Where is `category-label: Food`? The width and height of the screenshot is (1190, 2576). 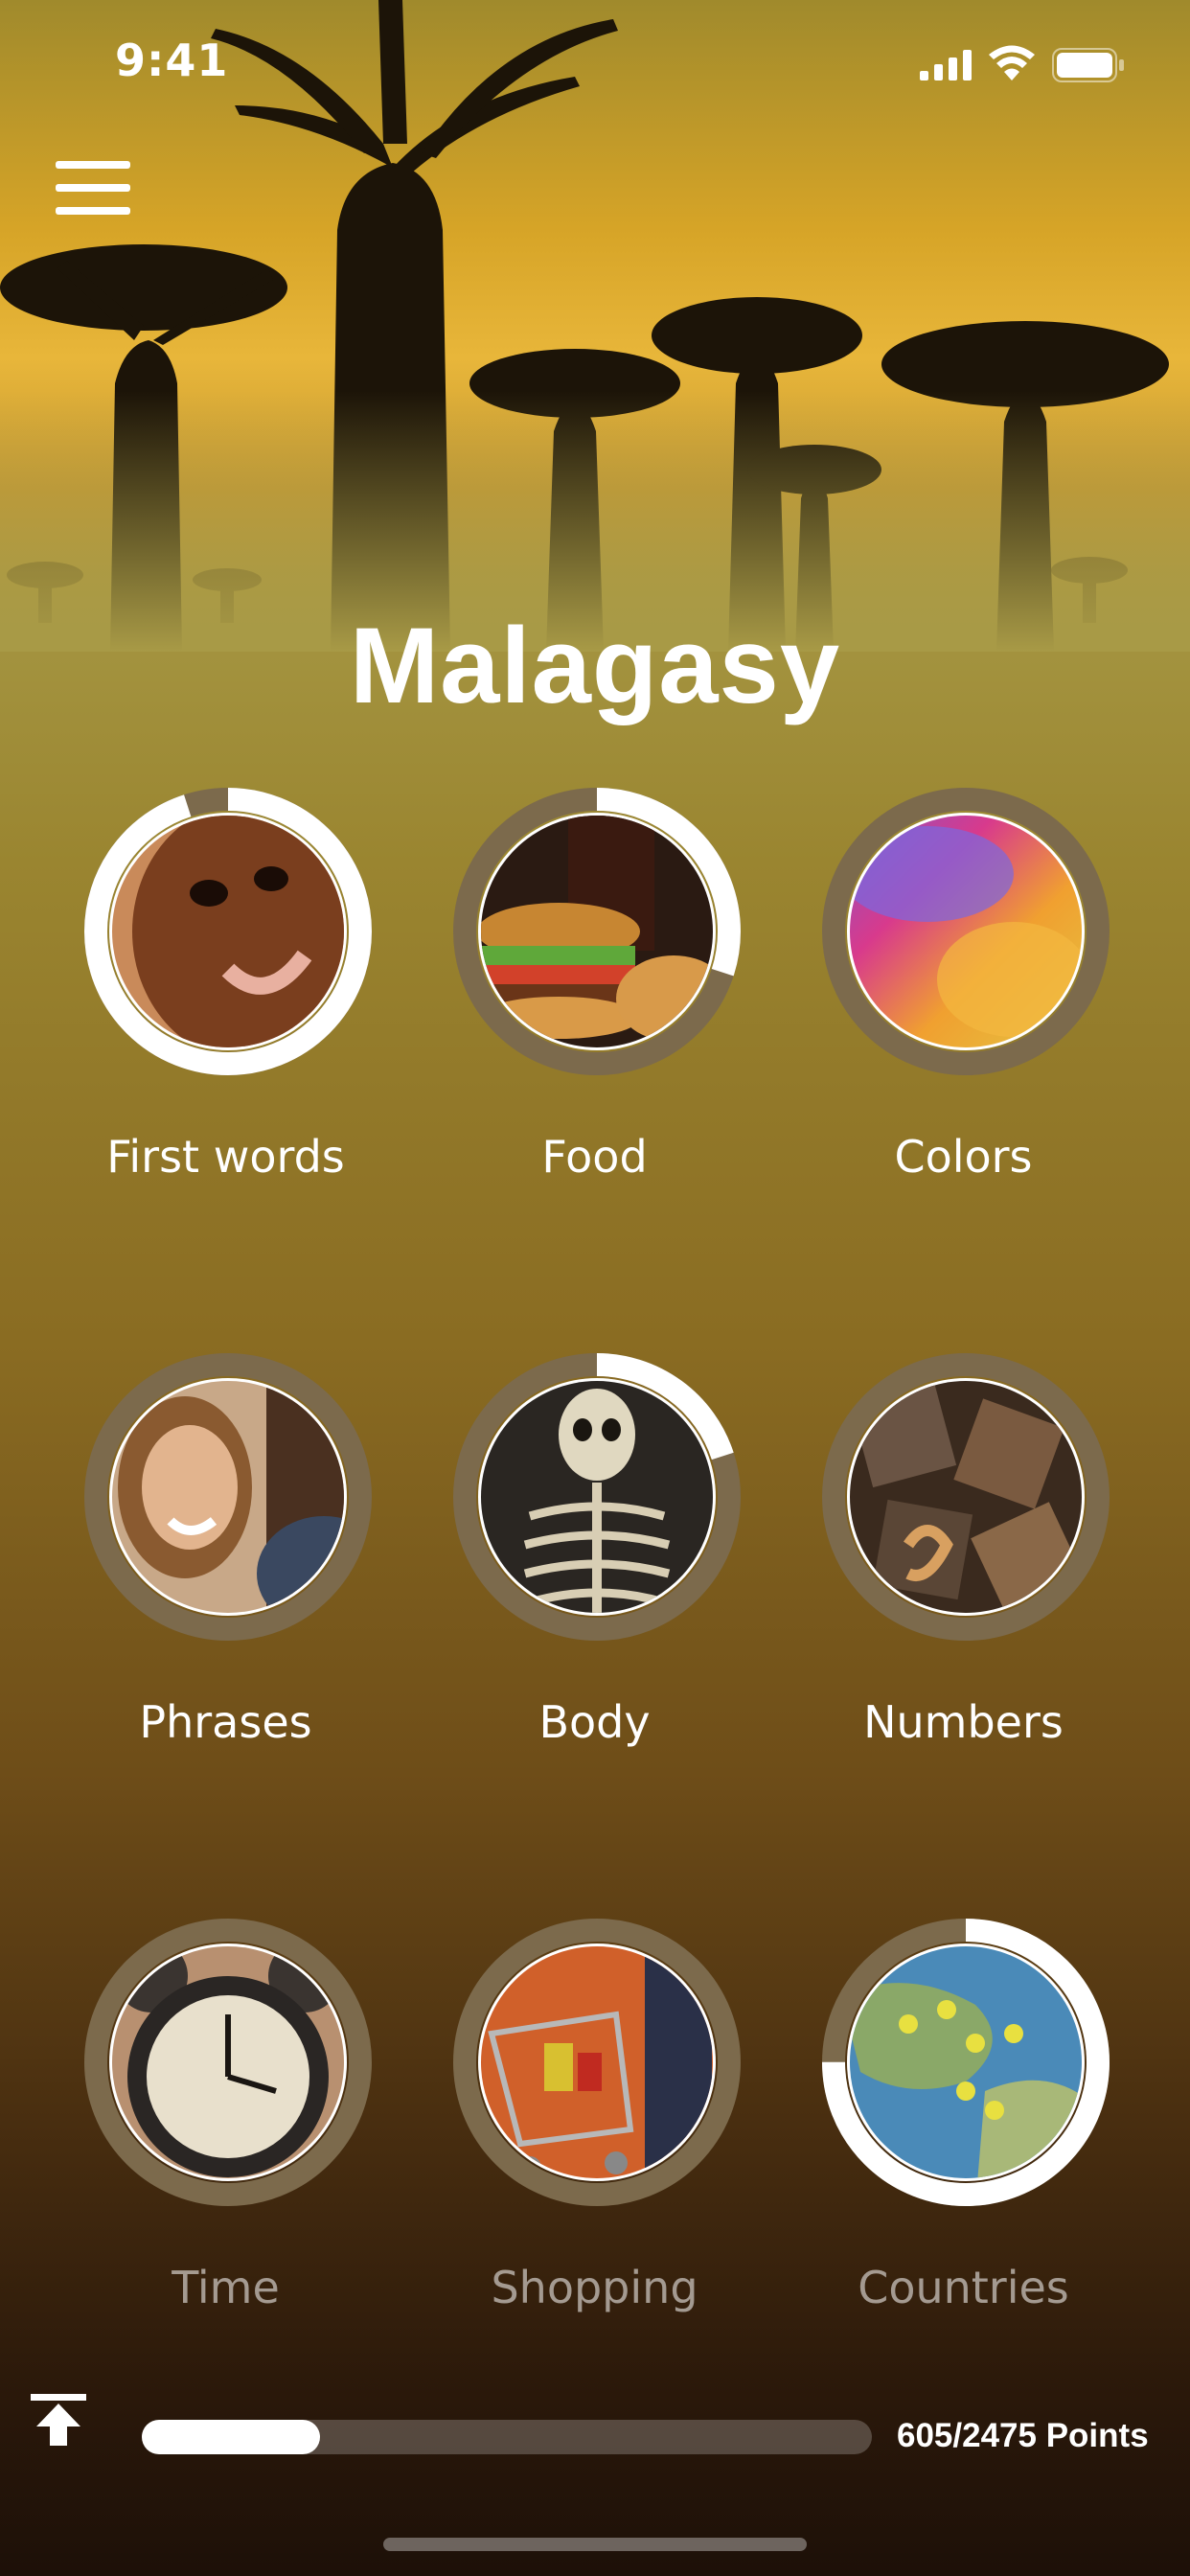 category-label: Food is located at coordinates (594, 1157).